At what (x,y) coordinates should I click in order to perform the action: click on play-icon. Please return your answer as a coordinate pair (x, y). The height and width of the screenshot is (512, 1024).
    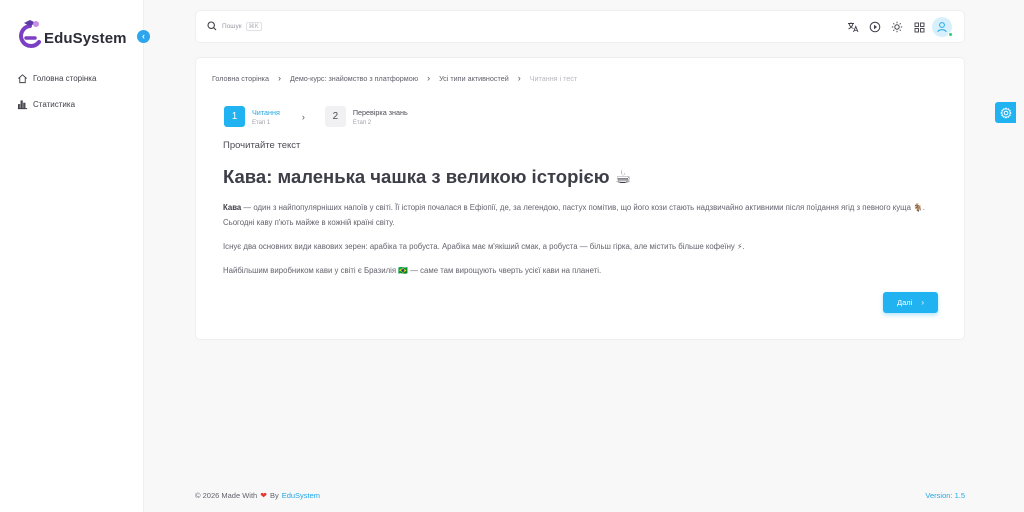
    Looking at the image, I should click on (875, 27).